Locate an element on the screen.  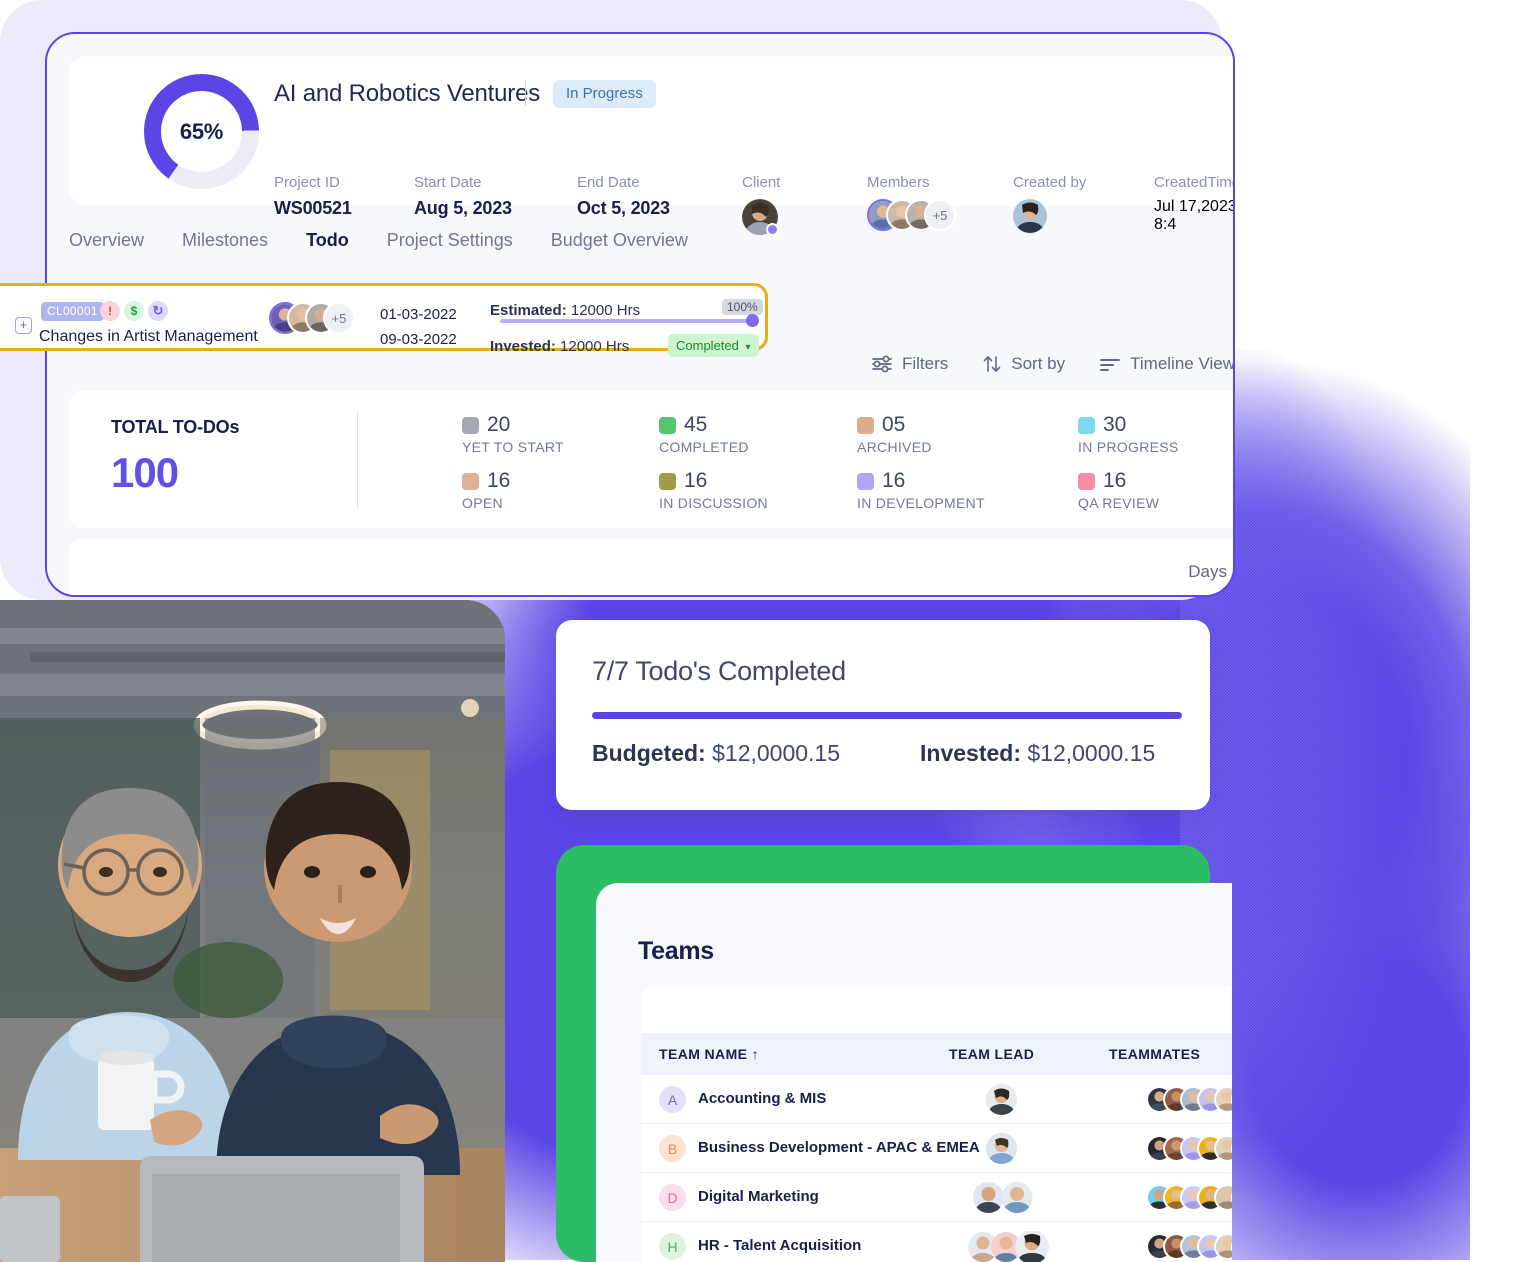
created-time-value: Jul 17,2023 | 8:4 is located at coordinates (1194, 215).